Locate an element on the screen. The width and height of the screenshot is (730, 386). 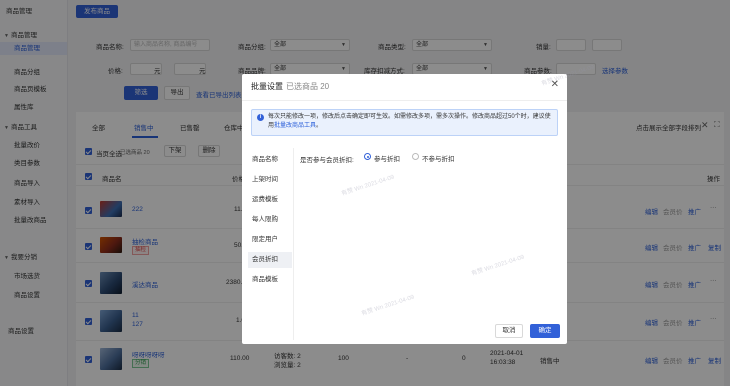
radio-not-participate is located at coordinates (415, 156).